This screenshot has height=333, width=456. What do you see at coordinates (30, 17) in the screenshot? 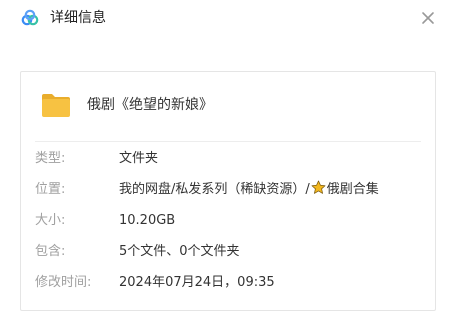
I see `cloud-logo-icon` at bounding box center [30, 17].